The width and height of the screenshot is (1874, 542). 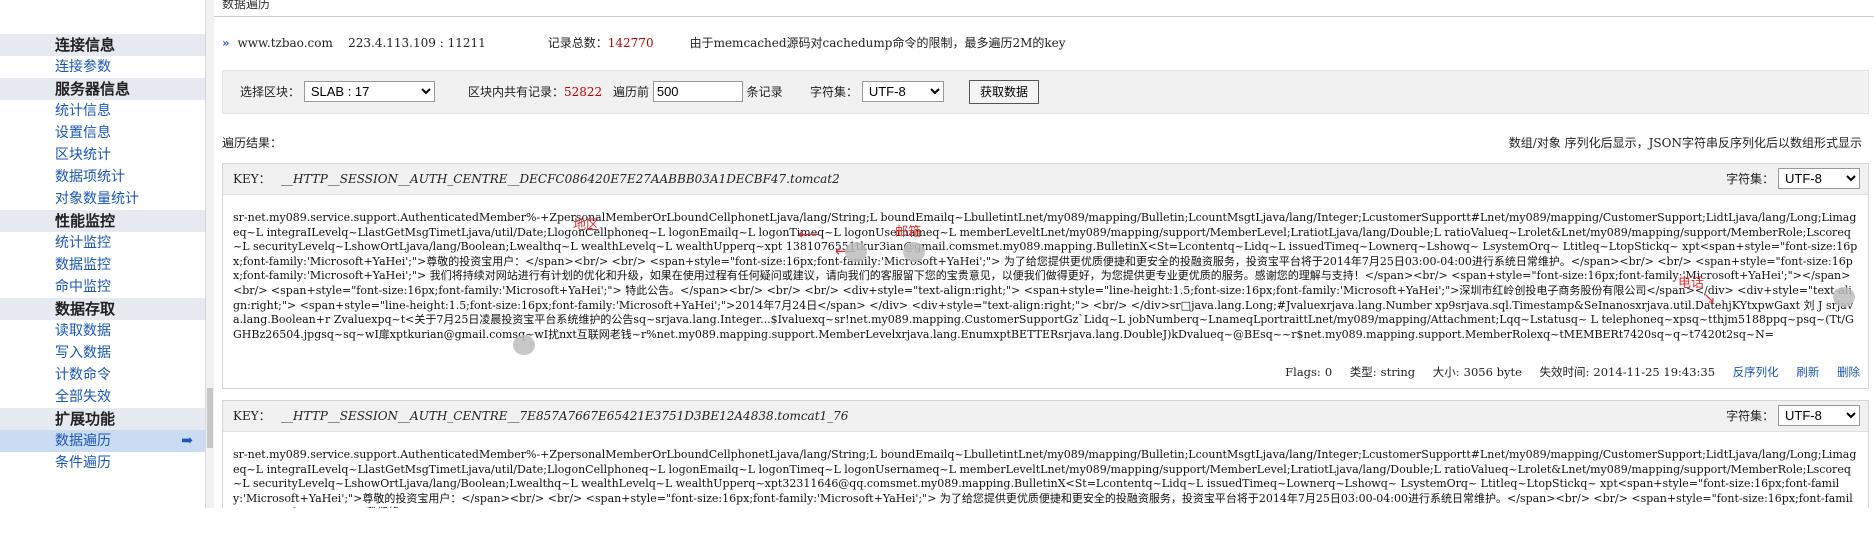 I want to click on annotation-email: 邮箱, so click(x=908, y=232).